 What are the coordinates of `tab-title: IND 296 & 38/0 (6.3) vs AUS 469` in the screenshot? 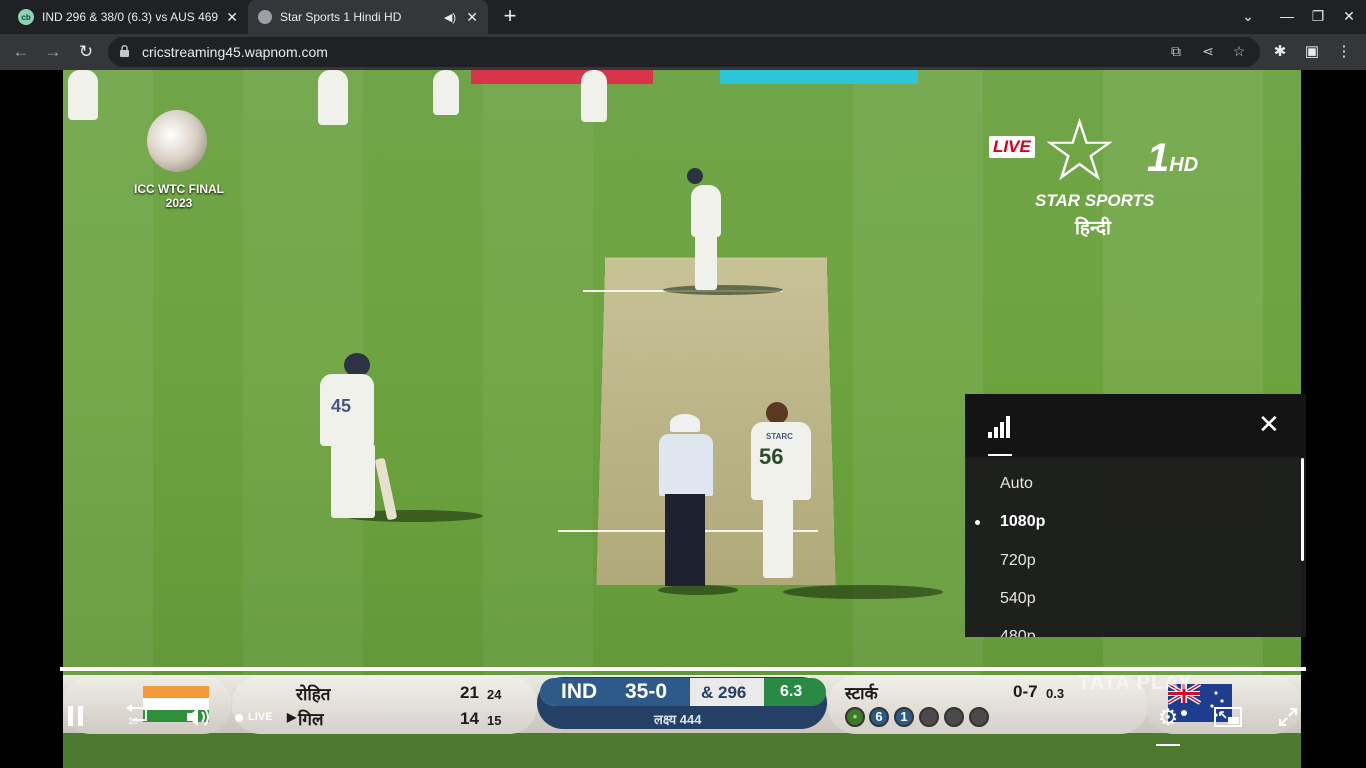 It's located at (130, 17).